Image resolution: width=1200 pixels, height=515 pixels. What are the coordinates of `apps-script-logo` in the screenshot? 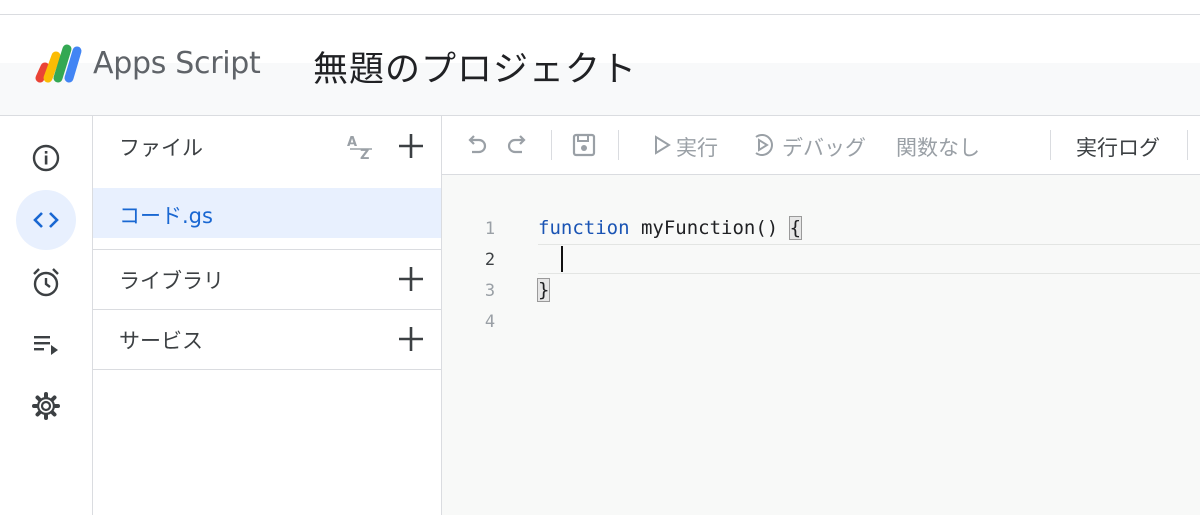 It's located at (59, 63).